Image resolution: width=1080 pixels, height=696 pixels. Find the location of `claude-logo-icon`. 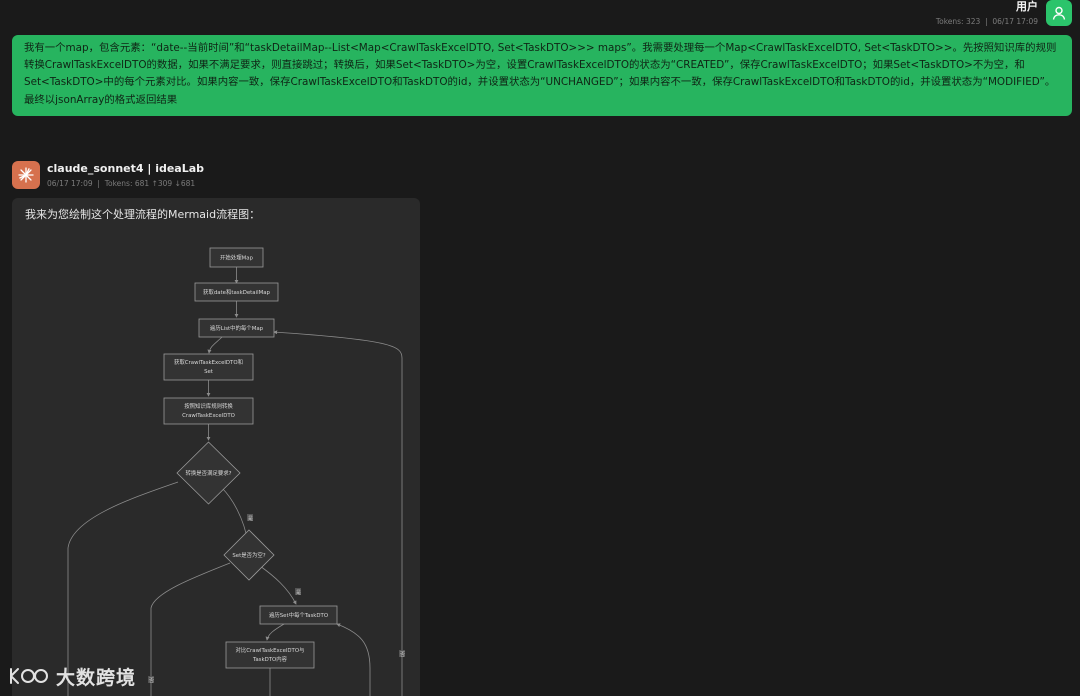

claude-logo-icon is located at coordinates (26, 175).